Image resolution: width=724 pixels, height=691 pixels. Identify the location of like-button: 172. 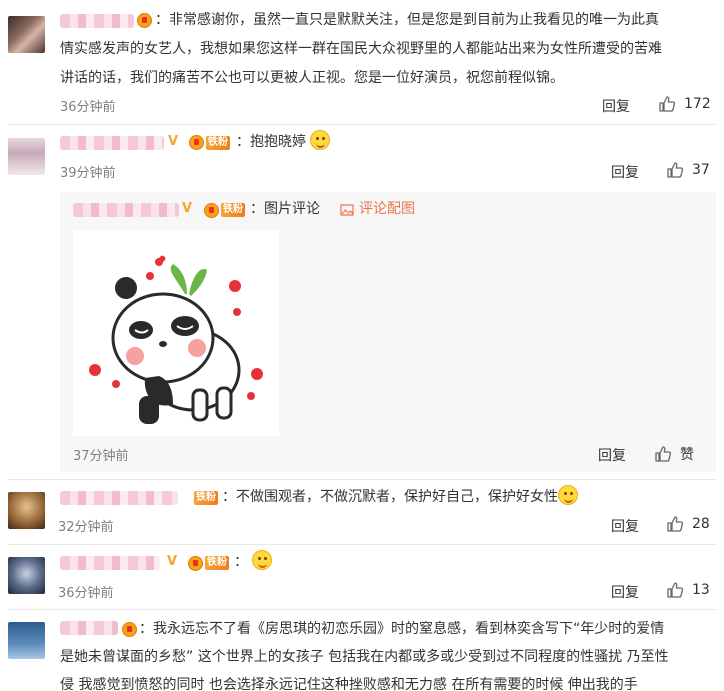
(684, 104).